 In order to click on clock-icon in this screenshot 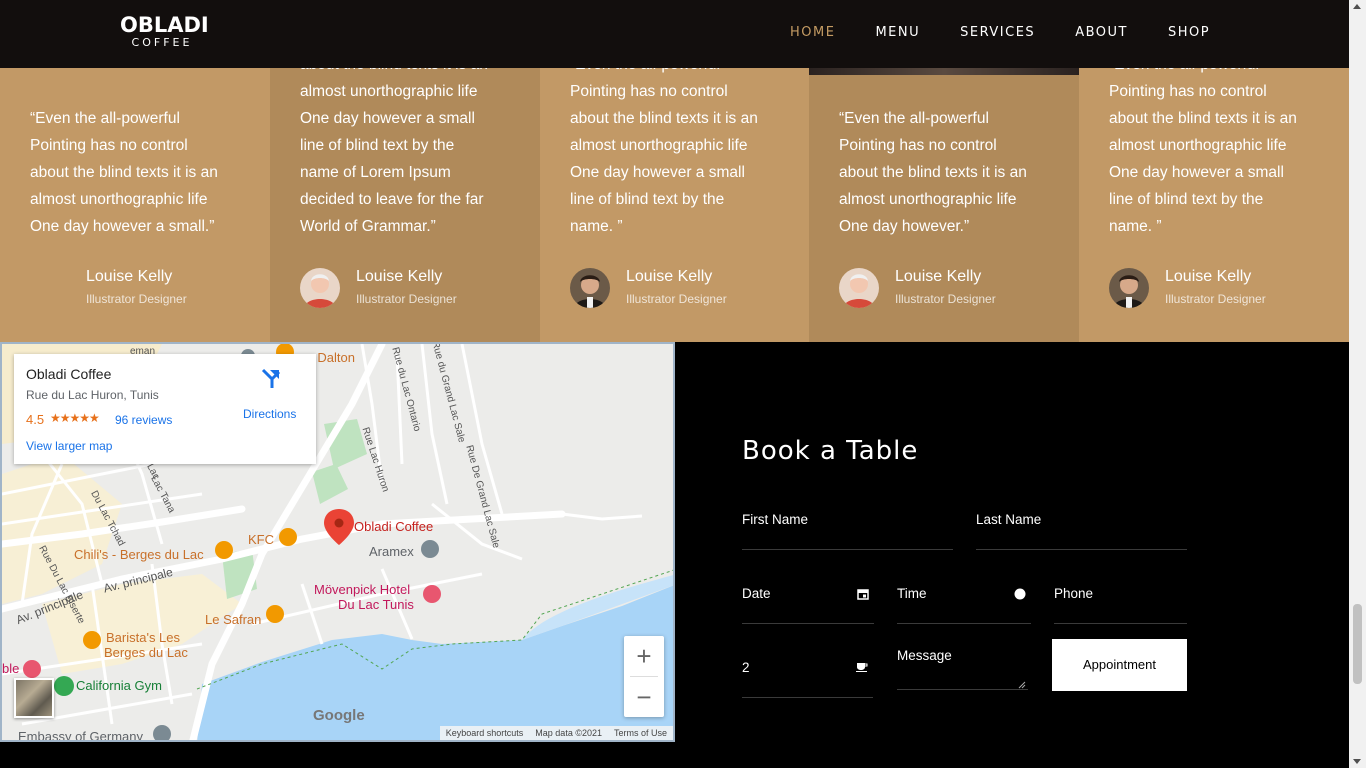, I will do `click(1020, 595)`.